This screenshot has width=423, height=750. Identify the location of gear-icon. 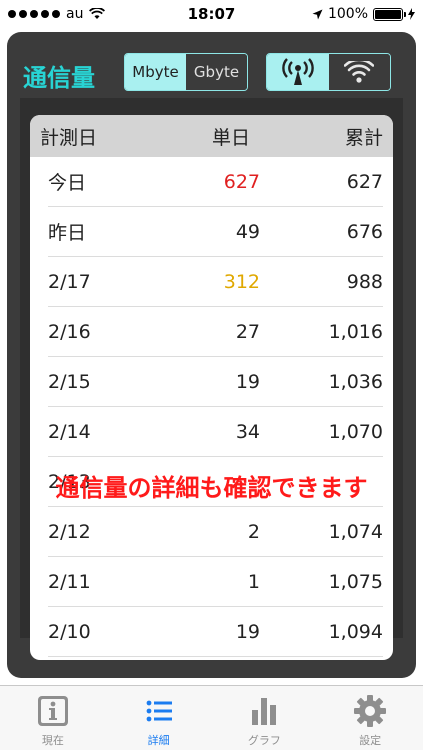
(370, 711).